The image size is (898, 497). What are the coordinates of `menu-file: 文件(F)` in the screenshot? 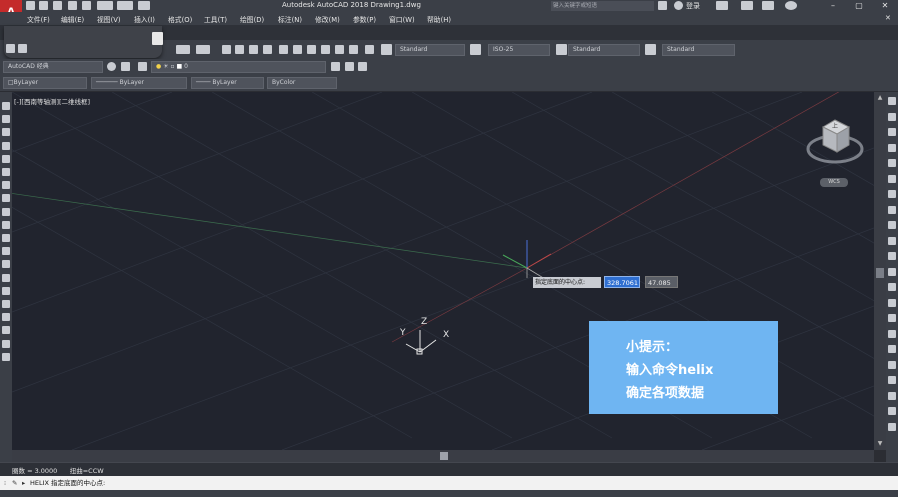 It's located at (38, 19).